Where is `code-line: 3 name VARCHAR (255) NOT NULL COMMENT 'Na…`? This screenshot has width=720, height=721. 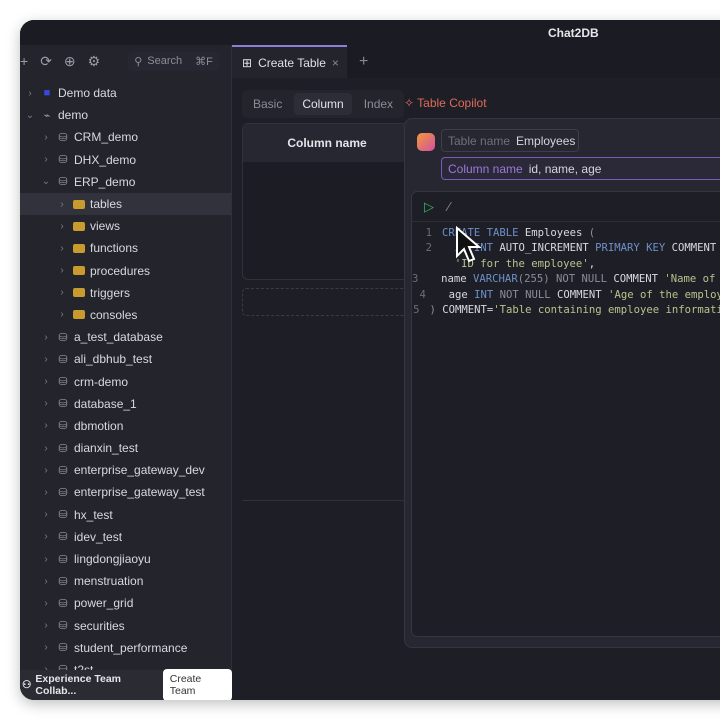 code-line: 3 name VARCHAR (255) NOT NULL COMMENT 'Na… is located at coordinates (566, 279).